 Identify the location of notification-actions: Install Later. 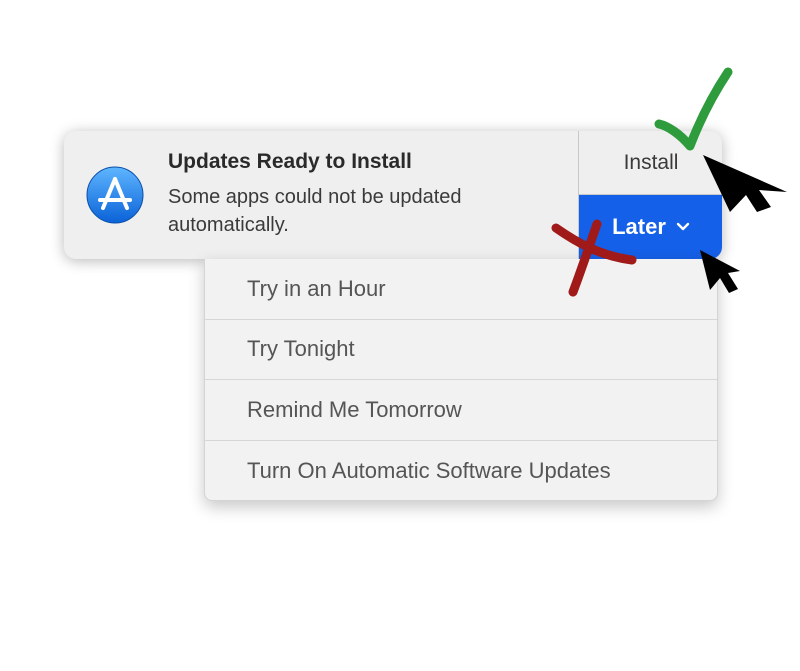
(650, 195).